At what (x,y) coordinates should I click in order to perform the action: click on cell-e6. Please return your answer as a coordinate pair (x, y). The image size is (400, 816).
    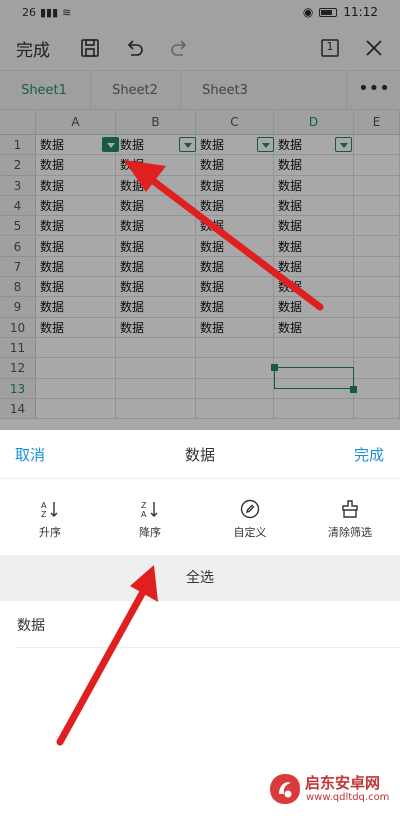
    Looking at the image, I should click on (377, 246).